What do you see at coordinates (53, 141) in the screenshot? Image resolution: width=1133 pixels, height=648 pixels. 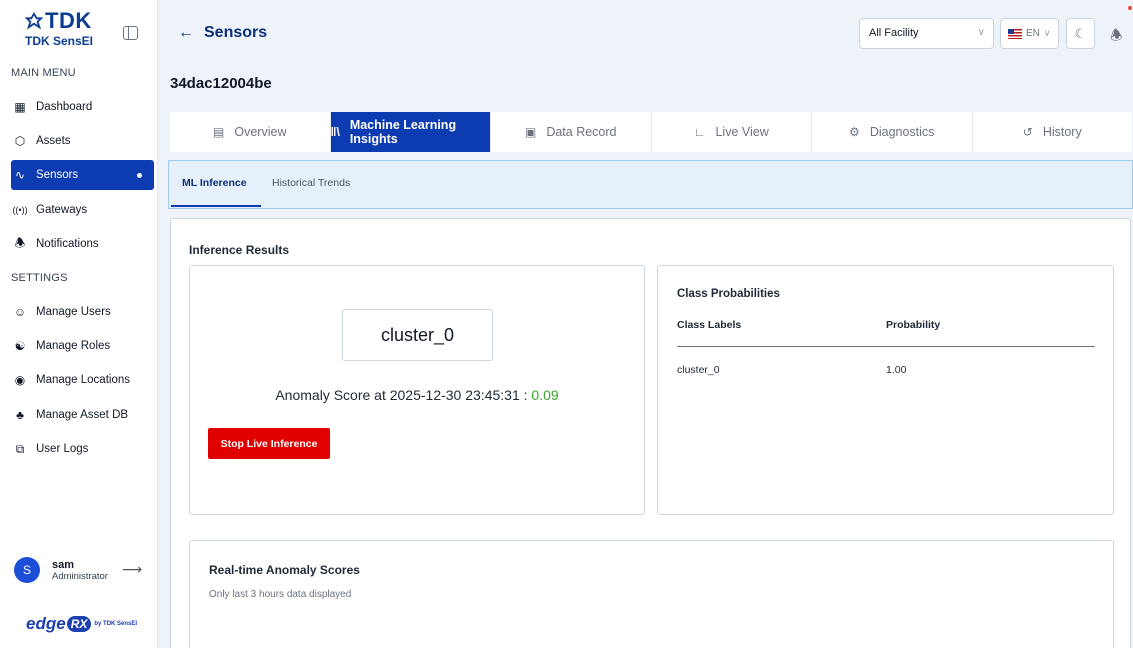 I see `sidebar-item-label: Assets` at bounding box center [53, 141].